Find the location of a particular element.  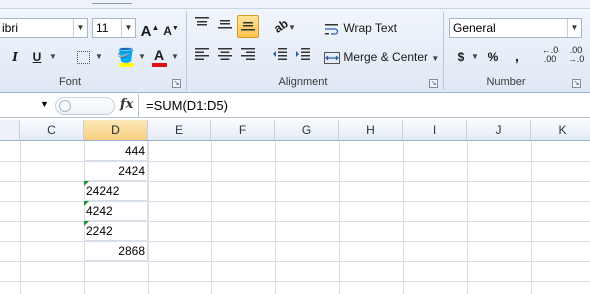

column-header-j: J is located at coordinates (499, 130).